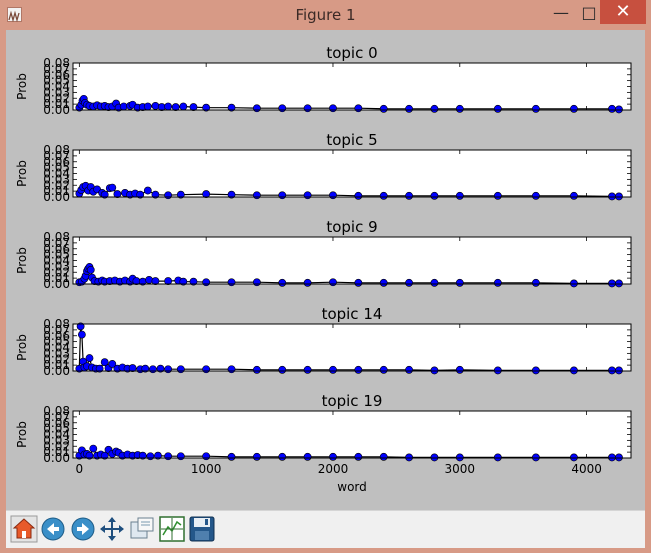  I want to click on save-disk-icon, so click(202, 529).